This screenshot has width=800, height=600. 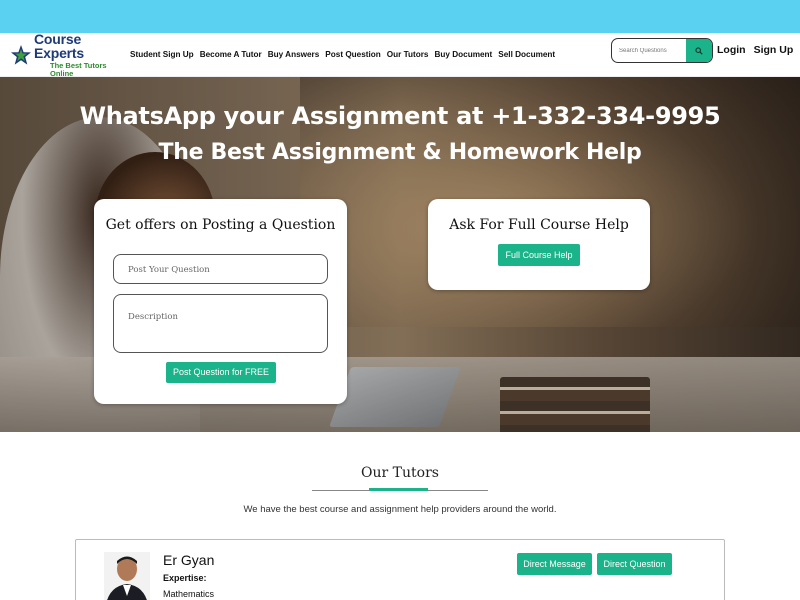 I want to click on nav-student-sign-up: Student Sign Up, so click(x=162, y=54).